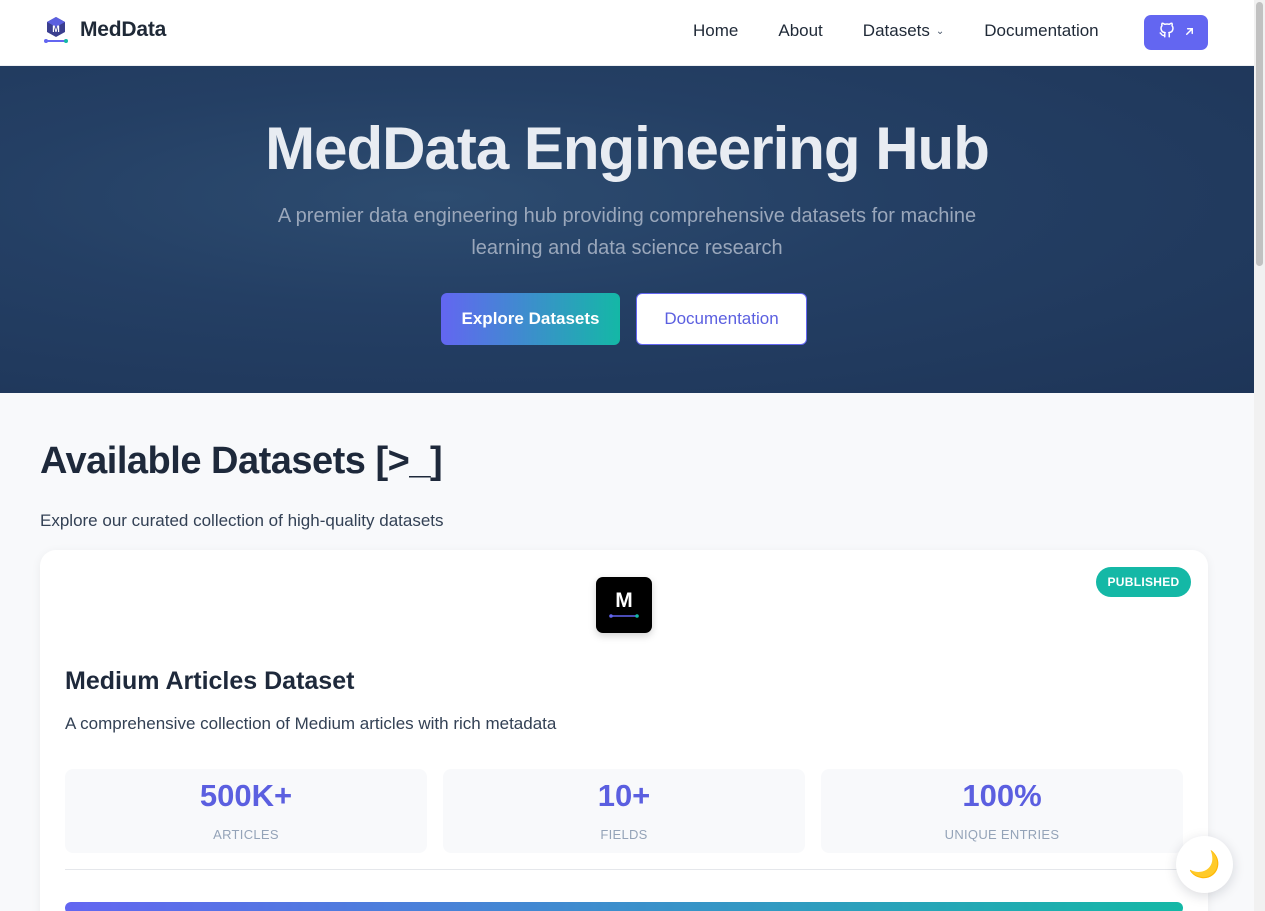  I want to click on stat-value: 10+, so click(624, 795).